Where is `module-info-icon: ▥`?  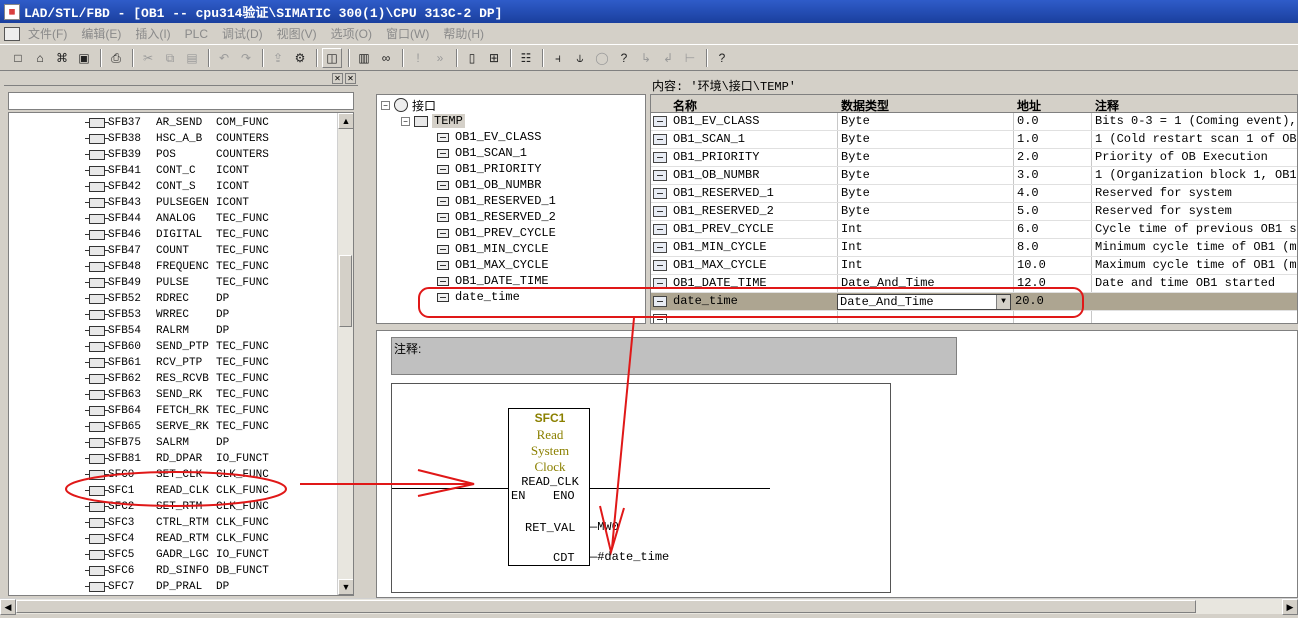 module-info-icon: ▥ is located at coordinates (364, 58).